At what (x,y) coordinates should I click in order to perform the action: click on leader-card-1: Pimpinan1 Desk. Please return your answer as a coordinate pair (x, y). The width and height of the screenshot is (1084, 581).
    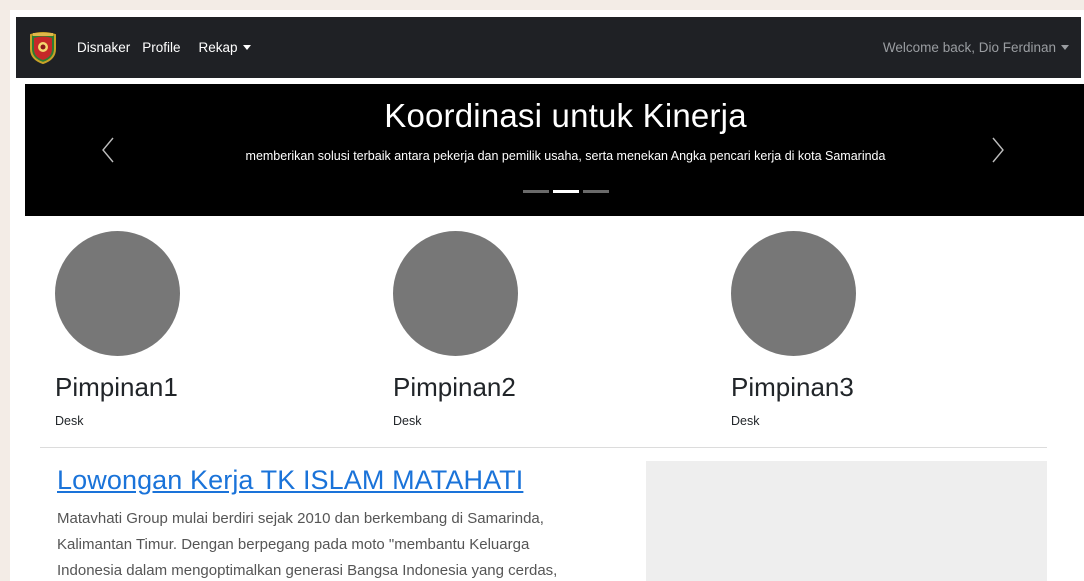
    Looking at the image, I should click on (155, 329).